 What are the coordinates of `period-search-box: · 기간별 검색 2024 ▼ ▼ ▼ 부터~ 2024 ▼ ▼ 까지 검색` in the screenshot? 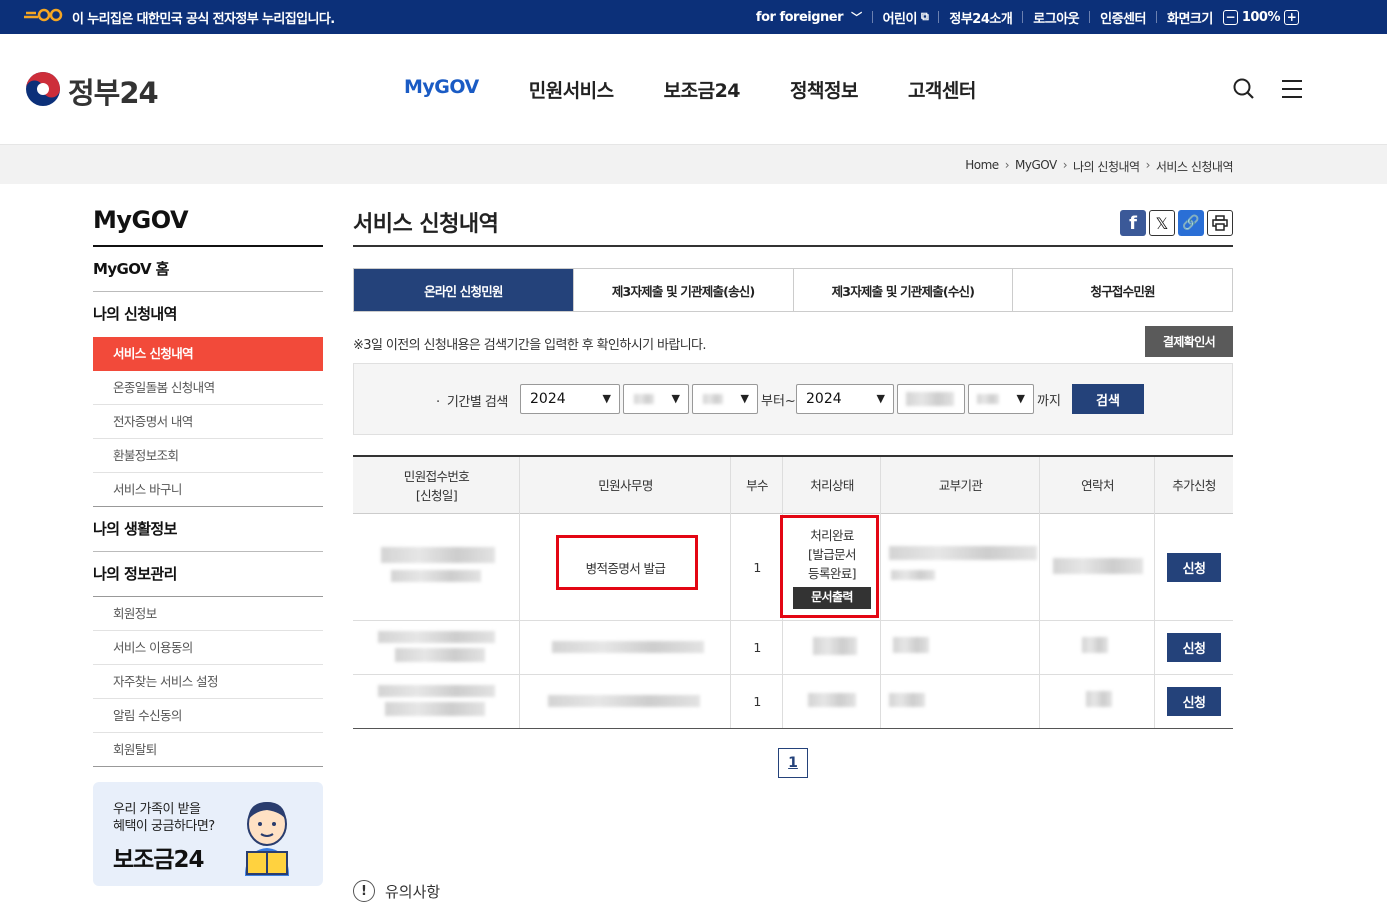 It's located at (793, 399).